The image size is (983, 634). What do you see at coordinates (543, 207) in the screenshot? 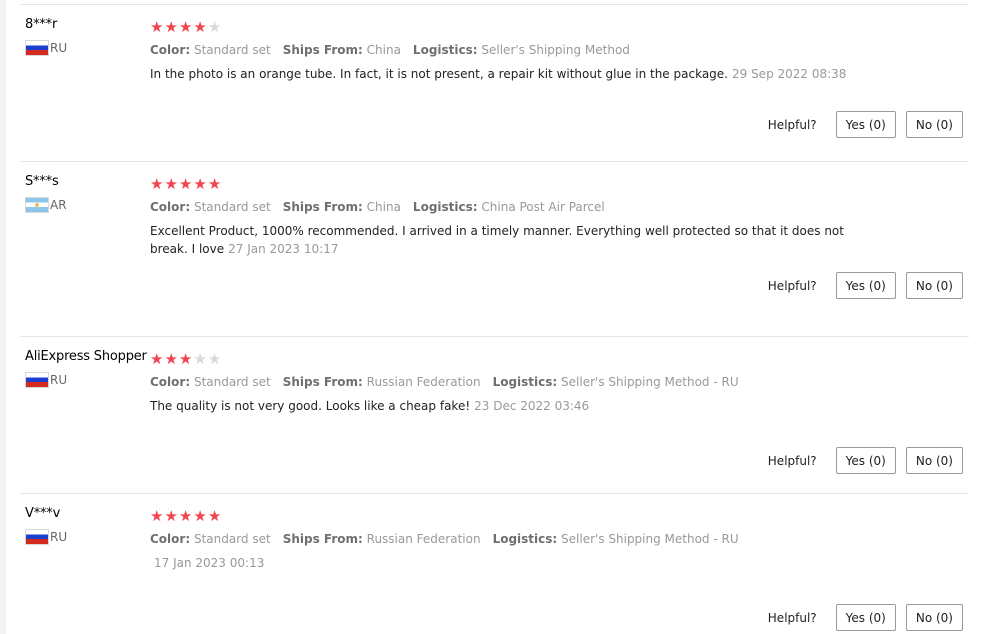
I see `logistics-attribute-value: China Post Air Parcel` at bounding box center [543, 207].